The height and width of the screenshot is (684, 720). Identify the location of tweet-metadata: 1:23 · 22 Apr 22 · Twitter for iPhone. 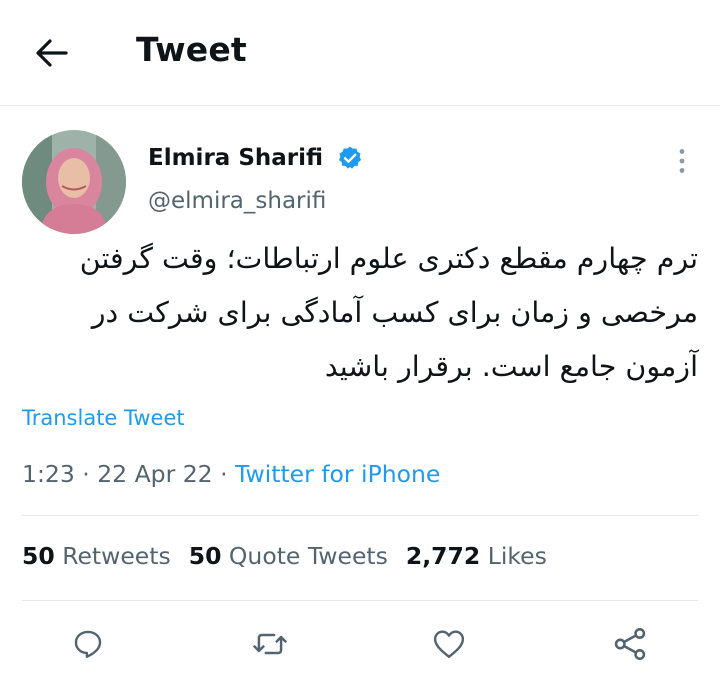
(231, 474).